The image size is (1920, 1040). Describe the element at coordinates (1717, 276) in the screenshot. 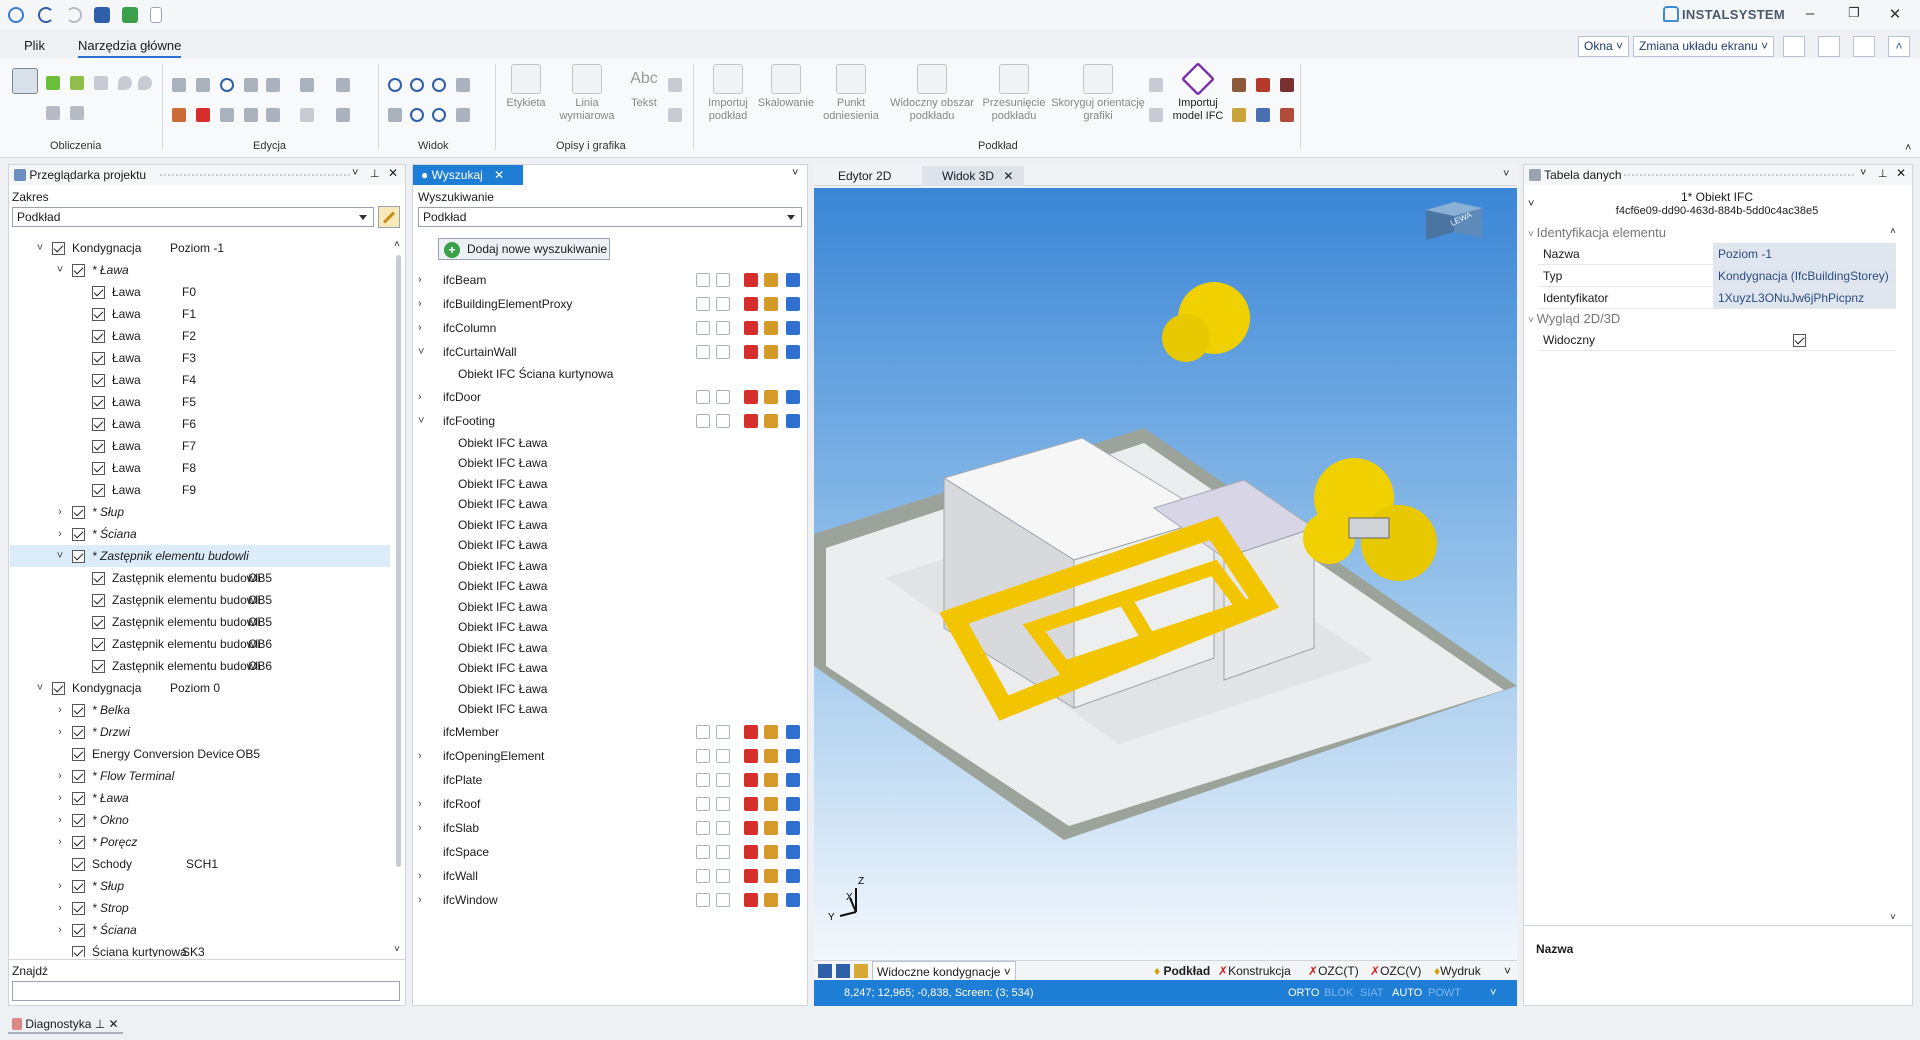

I see `property-row: Typ Kondygnacja (IfcBuildingStorey)` at that location.